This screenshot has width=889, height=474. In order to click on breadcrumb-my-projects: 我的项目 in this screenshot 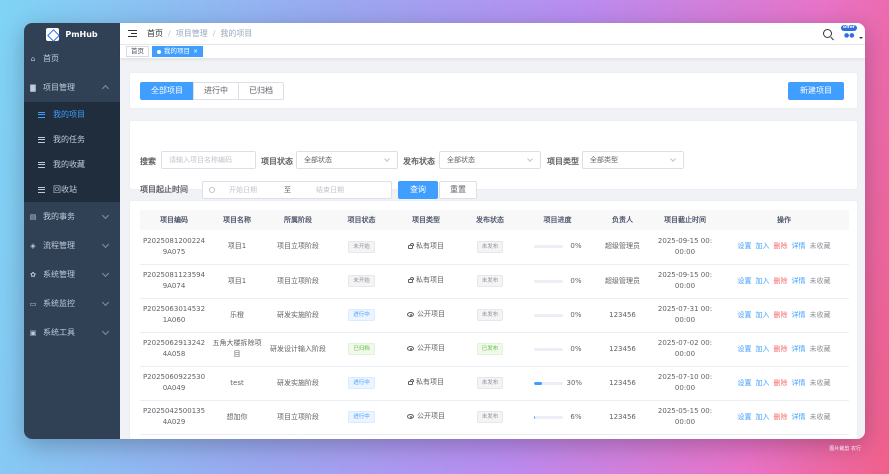, I will do `click(236, 33)`.